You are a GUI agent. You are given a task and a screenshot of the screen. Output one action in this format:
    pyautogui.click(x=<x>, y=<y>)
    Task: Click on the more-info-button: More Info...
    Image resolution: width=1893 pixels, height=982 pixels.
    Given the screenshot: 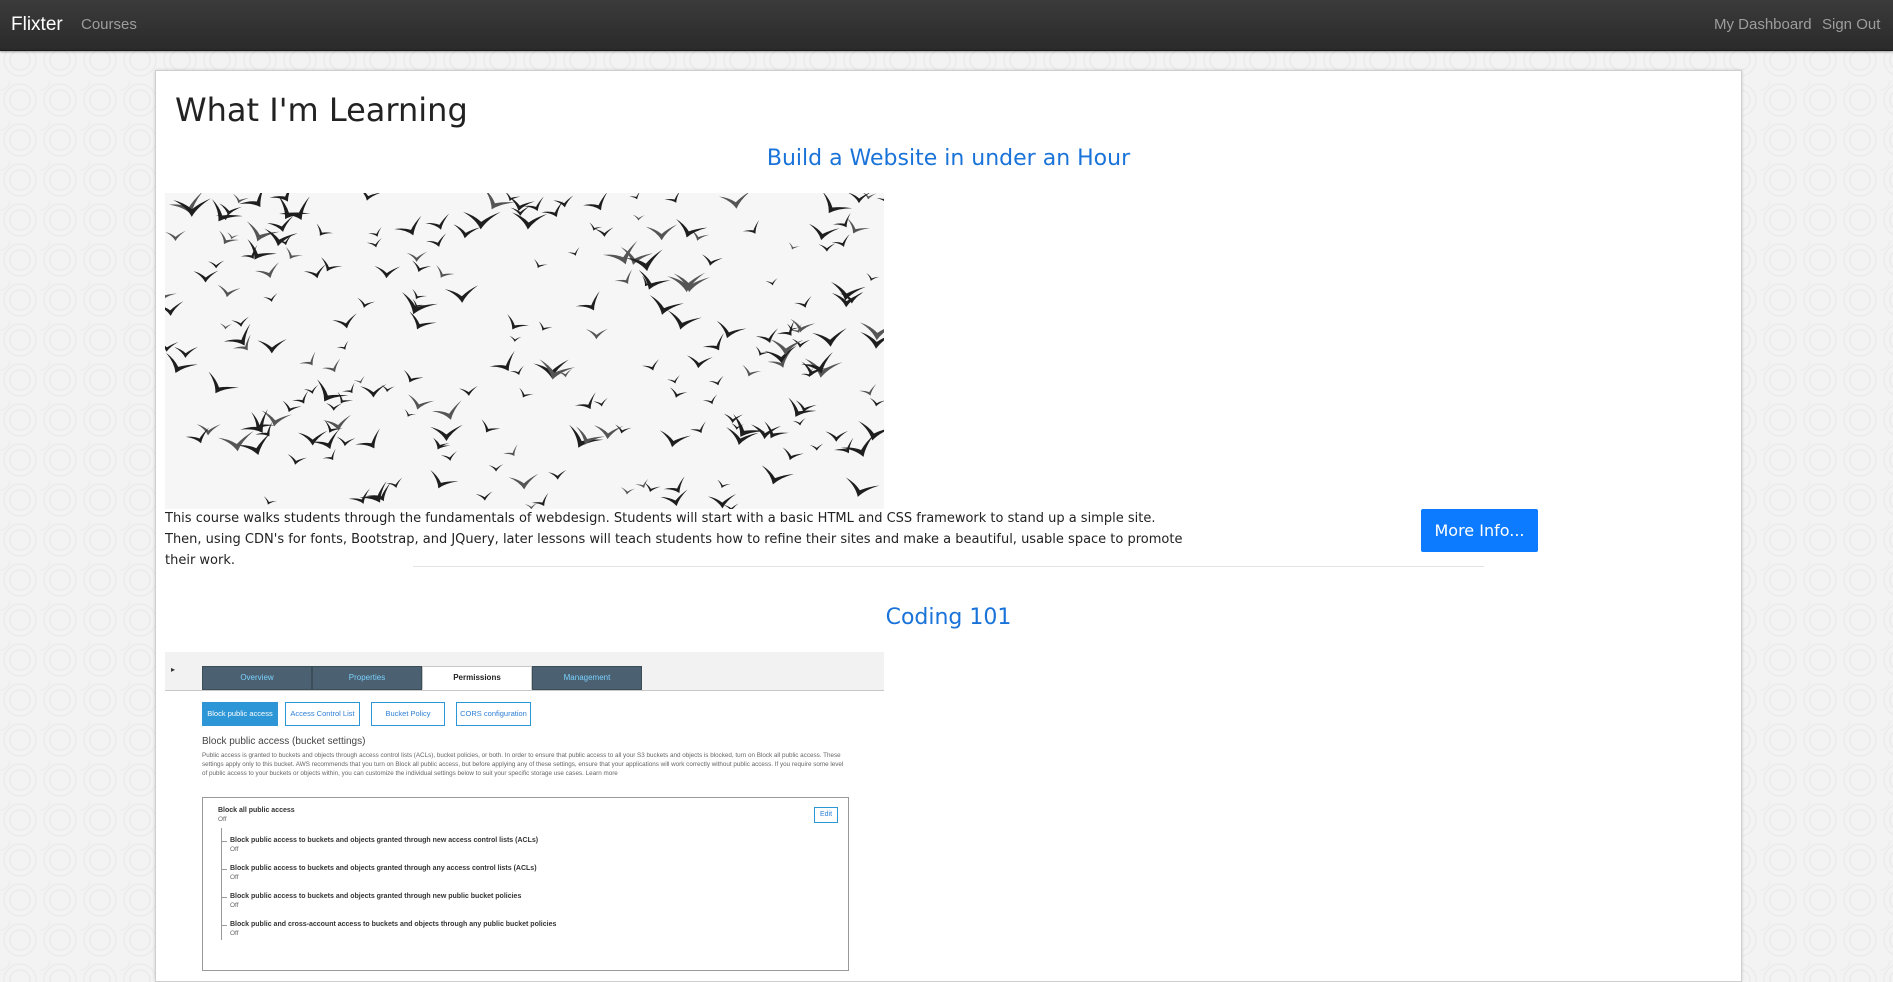 What is the action you would take?
    pyautogui.click(x=1479, y=530)
    